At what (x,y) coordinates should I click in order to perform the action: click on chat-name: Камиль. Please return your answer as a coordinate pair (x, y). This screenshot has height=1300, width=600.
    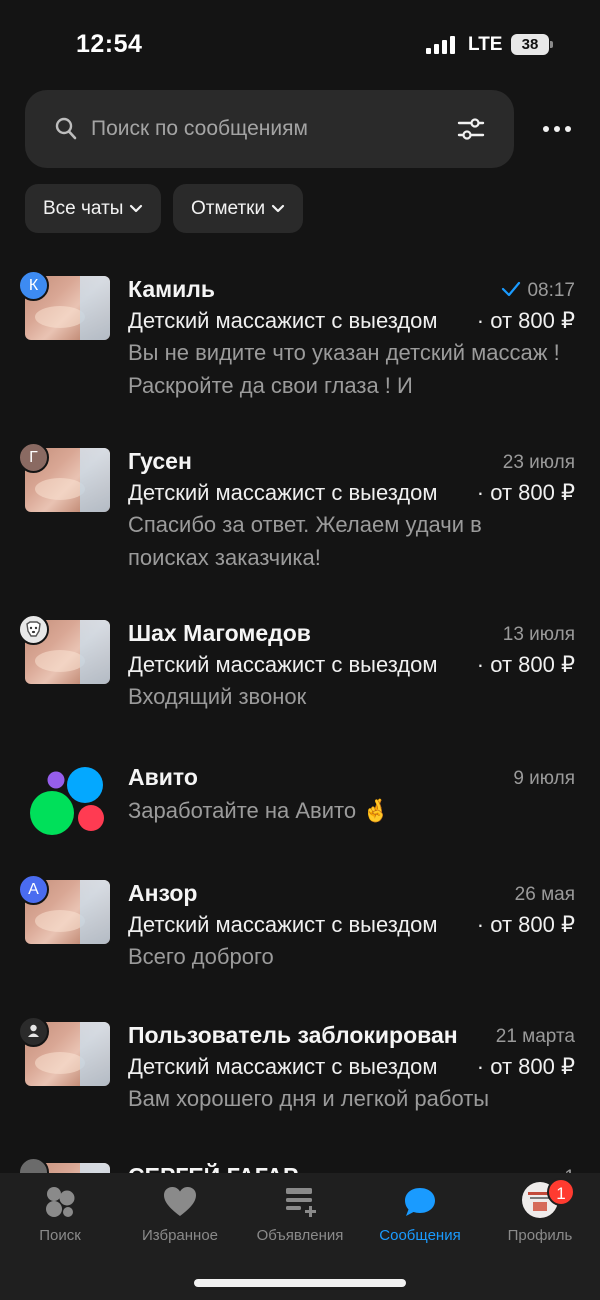
    Looking at the image, I should click on (172, 289).